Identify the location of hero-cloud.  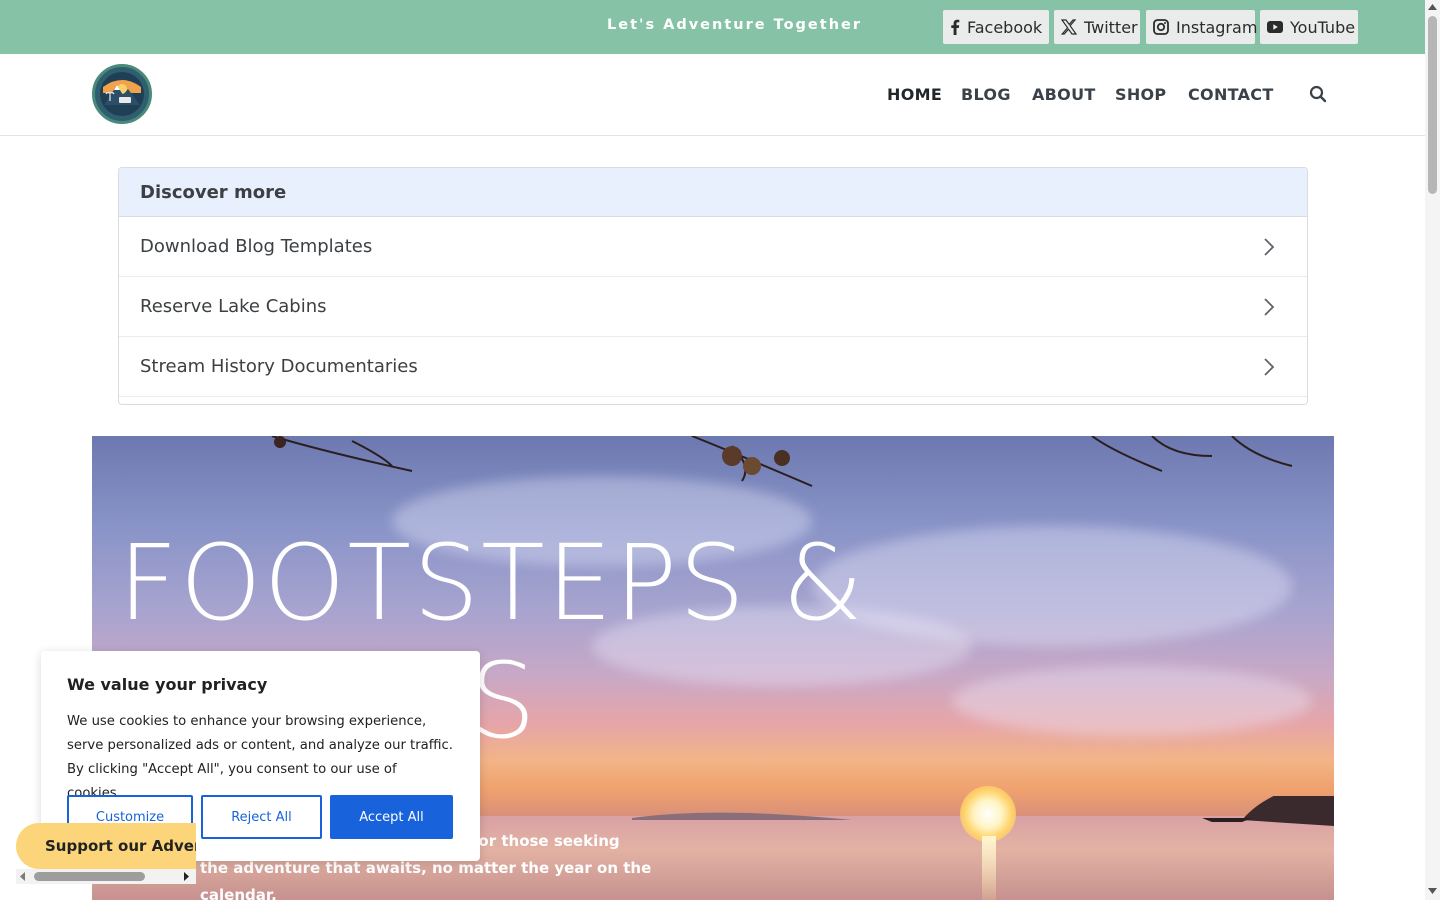
(1132, 701).